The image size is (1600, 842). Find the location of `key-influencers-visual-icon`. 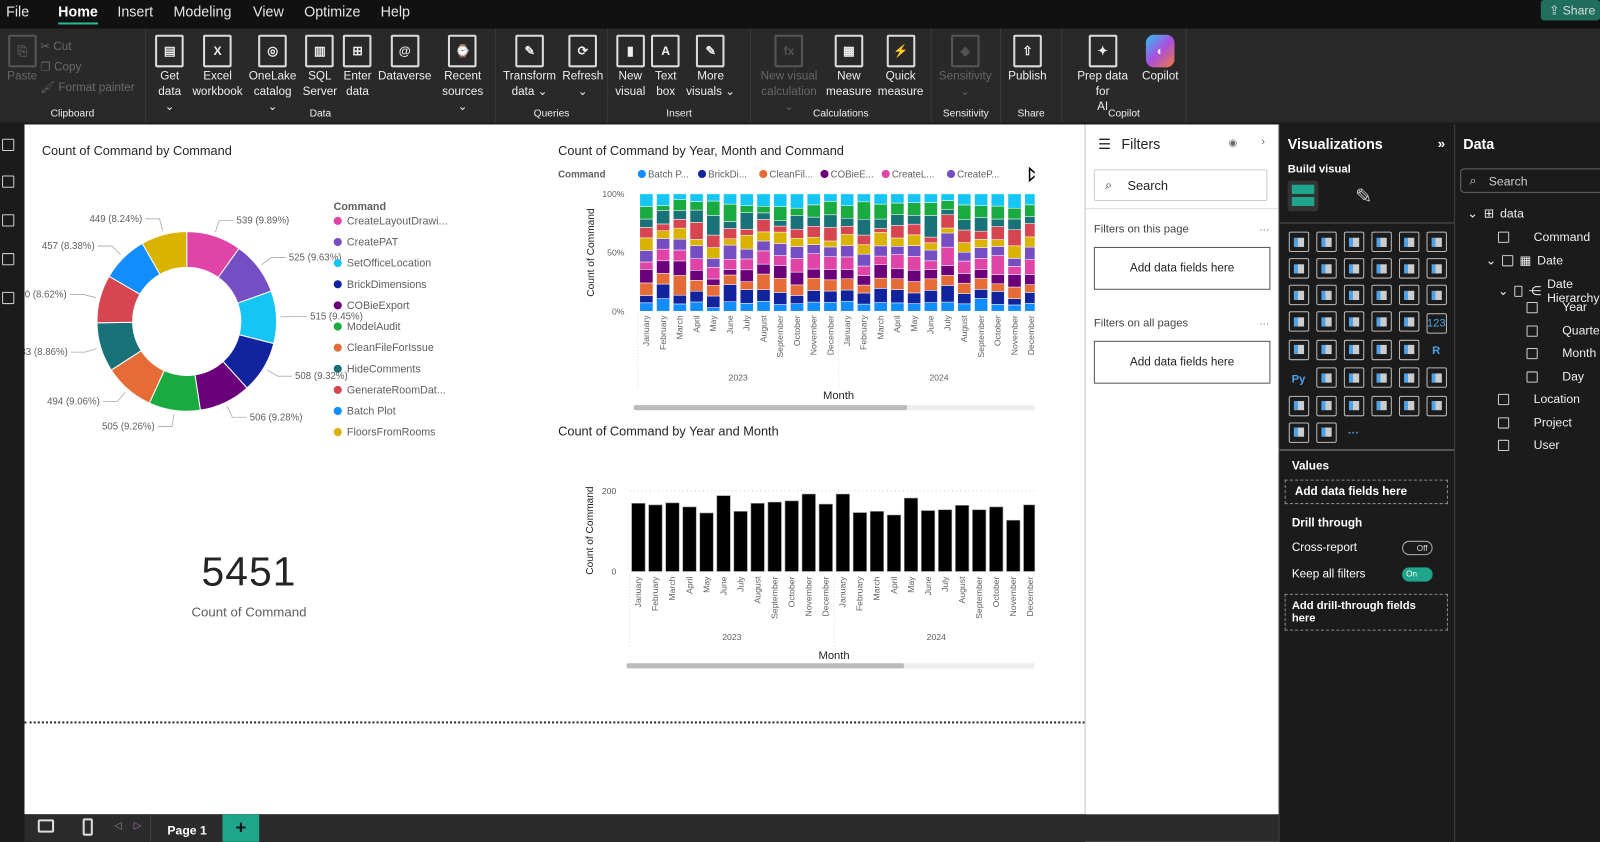

key-influencers-visual-icon is located at coordinates (1326, 377).